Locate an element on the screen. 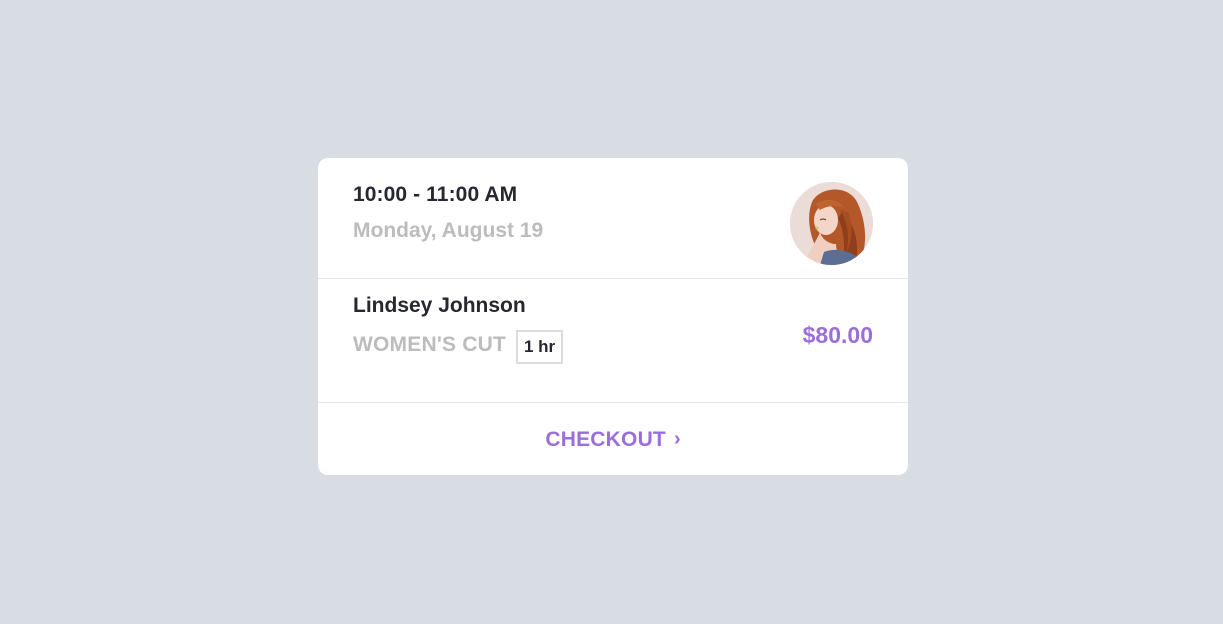 The width and height of the screenshot is (1223, 624). chevron-right-icon: › is located at coordinates (677, 439).